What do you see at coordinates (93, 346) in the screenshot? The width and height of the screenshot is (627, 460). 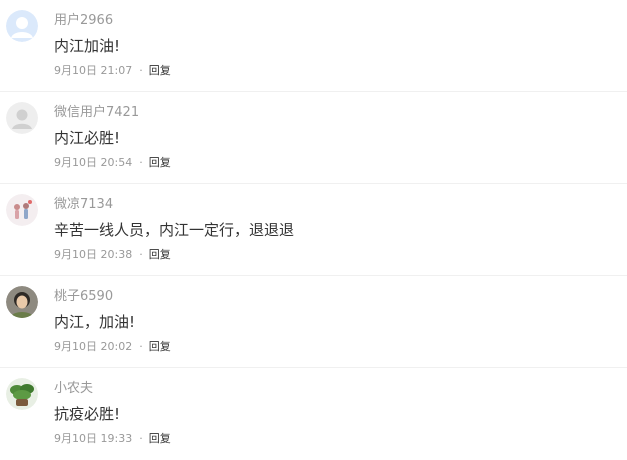 I see `comment-timestamp: 9月10日 20:02` at bounding box center [93, 346].